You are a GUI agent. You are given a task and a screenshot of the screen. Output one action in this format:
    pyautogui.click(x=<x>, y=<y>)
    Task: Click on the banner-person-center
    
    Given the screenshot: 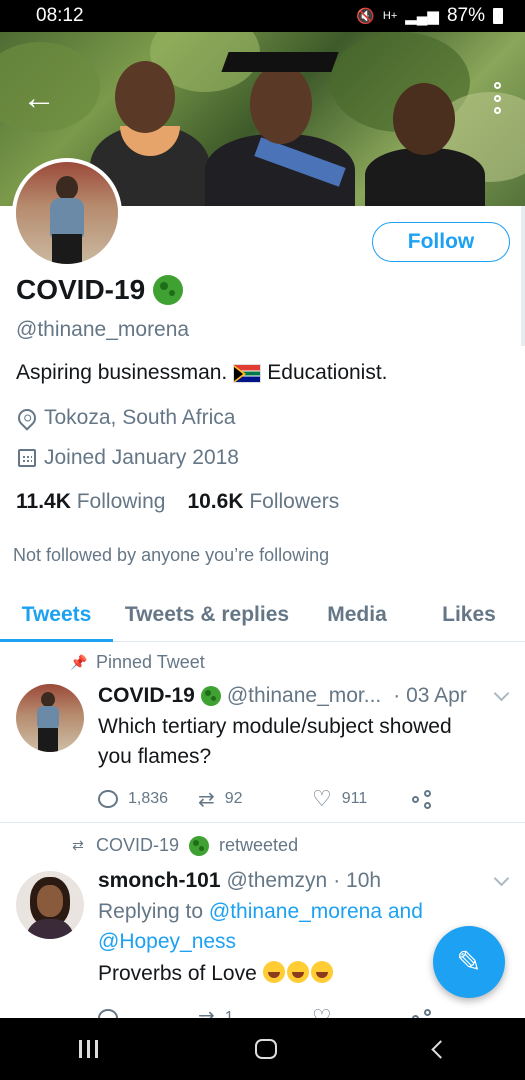 What is the action you would take?
    pyautogui.click(x=280, y=120)
    